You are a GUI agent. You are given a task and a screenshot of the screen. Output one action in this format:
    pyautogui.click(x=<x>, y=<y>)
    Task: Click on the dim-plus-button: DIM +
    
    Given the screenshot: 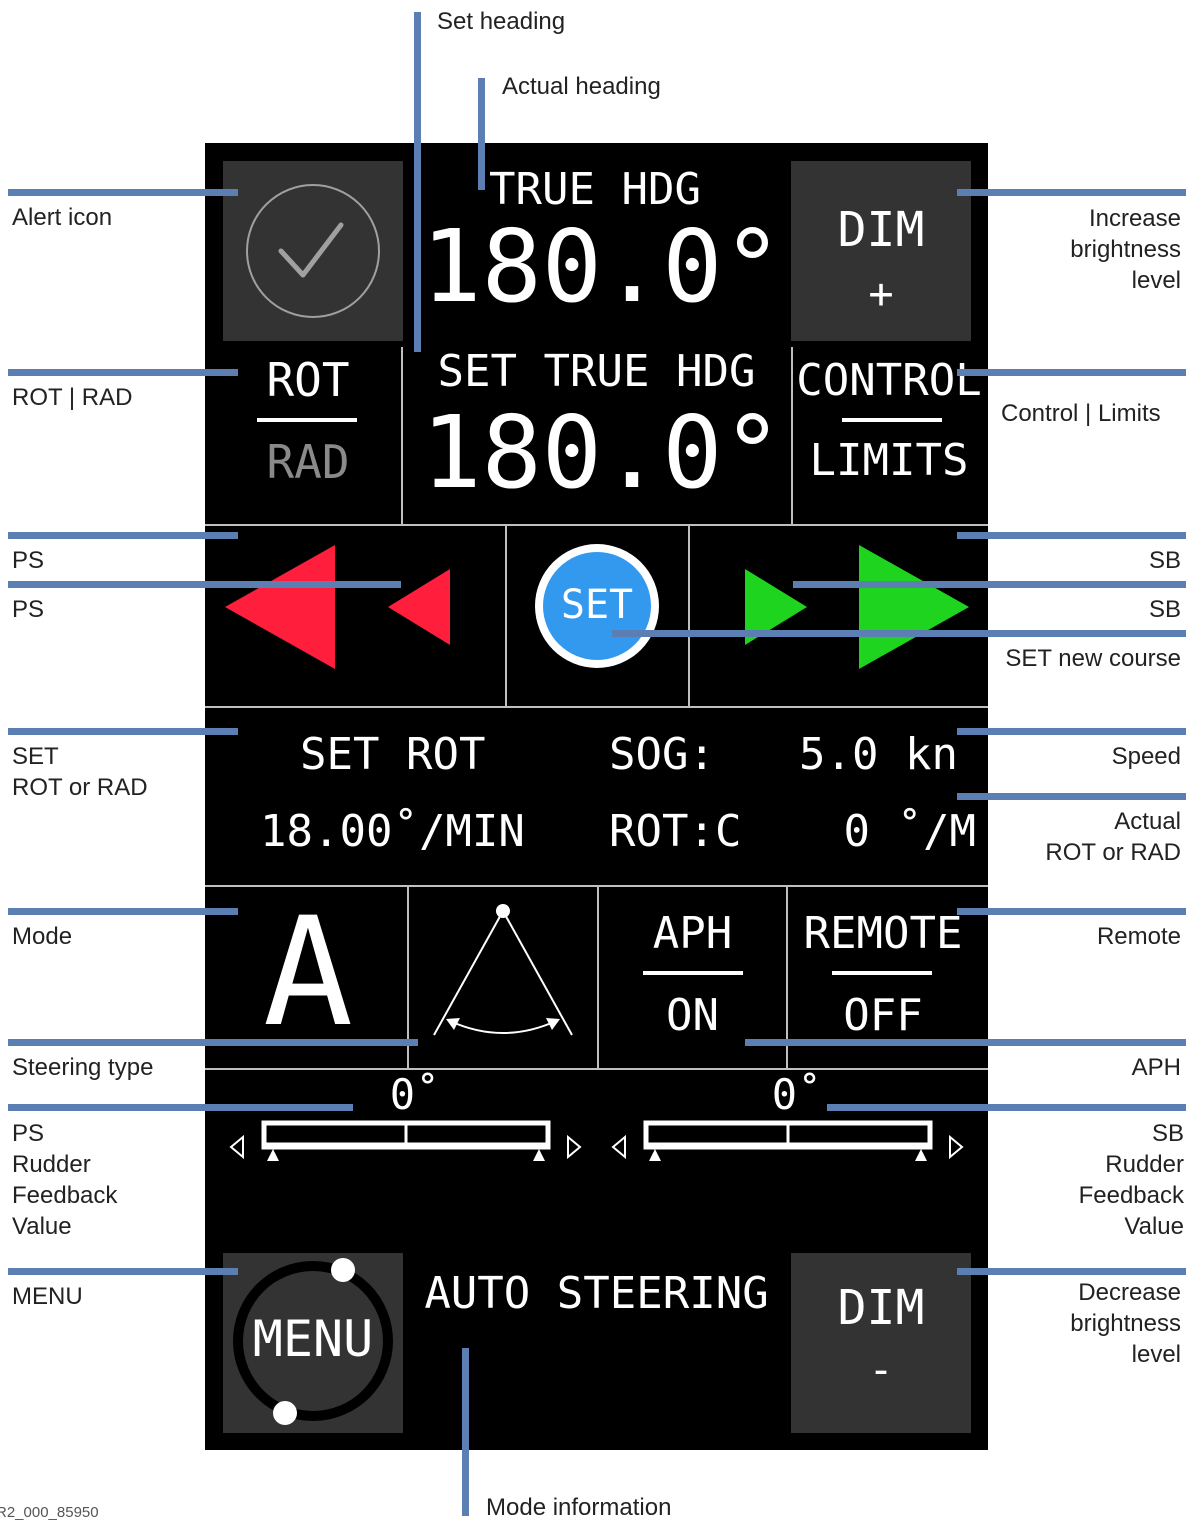 What is the action you would take?
    pyautogui.click(x=881, y=251)
    